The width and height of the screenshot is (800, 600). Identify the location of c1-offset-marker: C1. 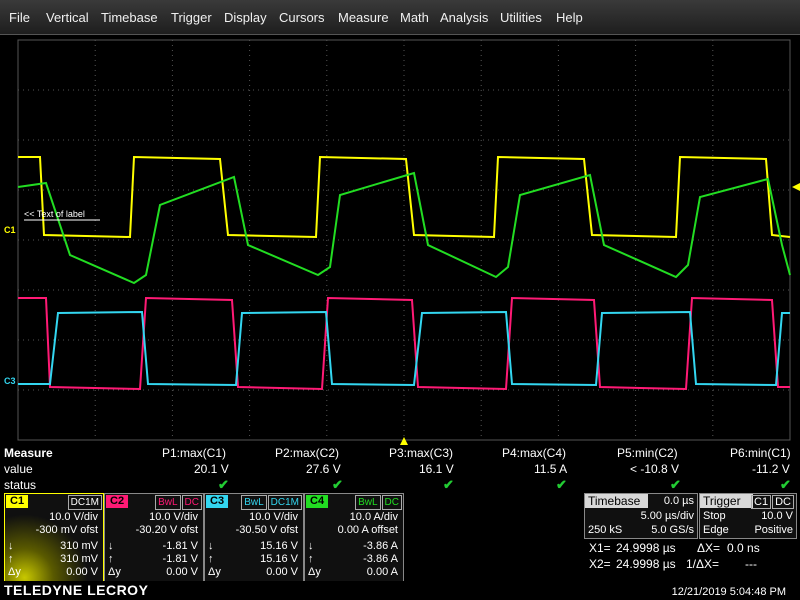
(10, 230).